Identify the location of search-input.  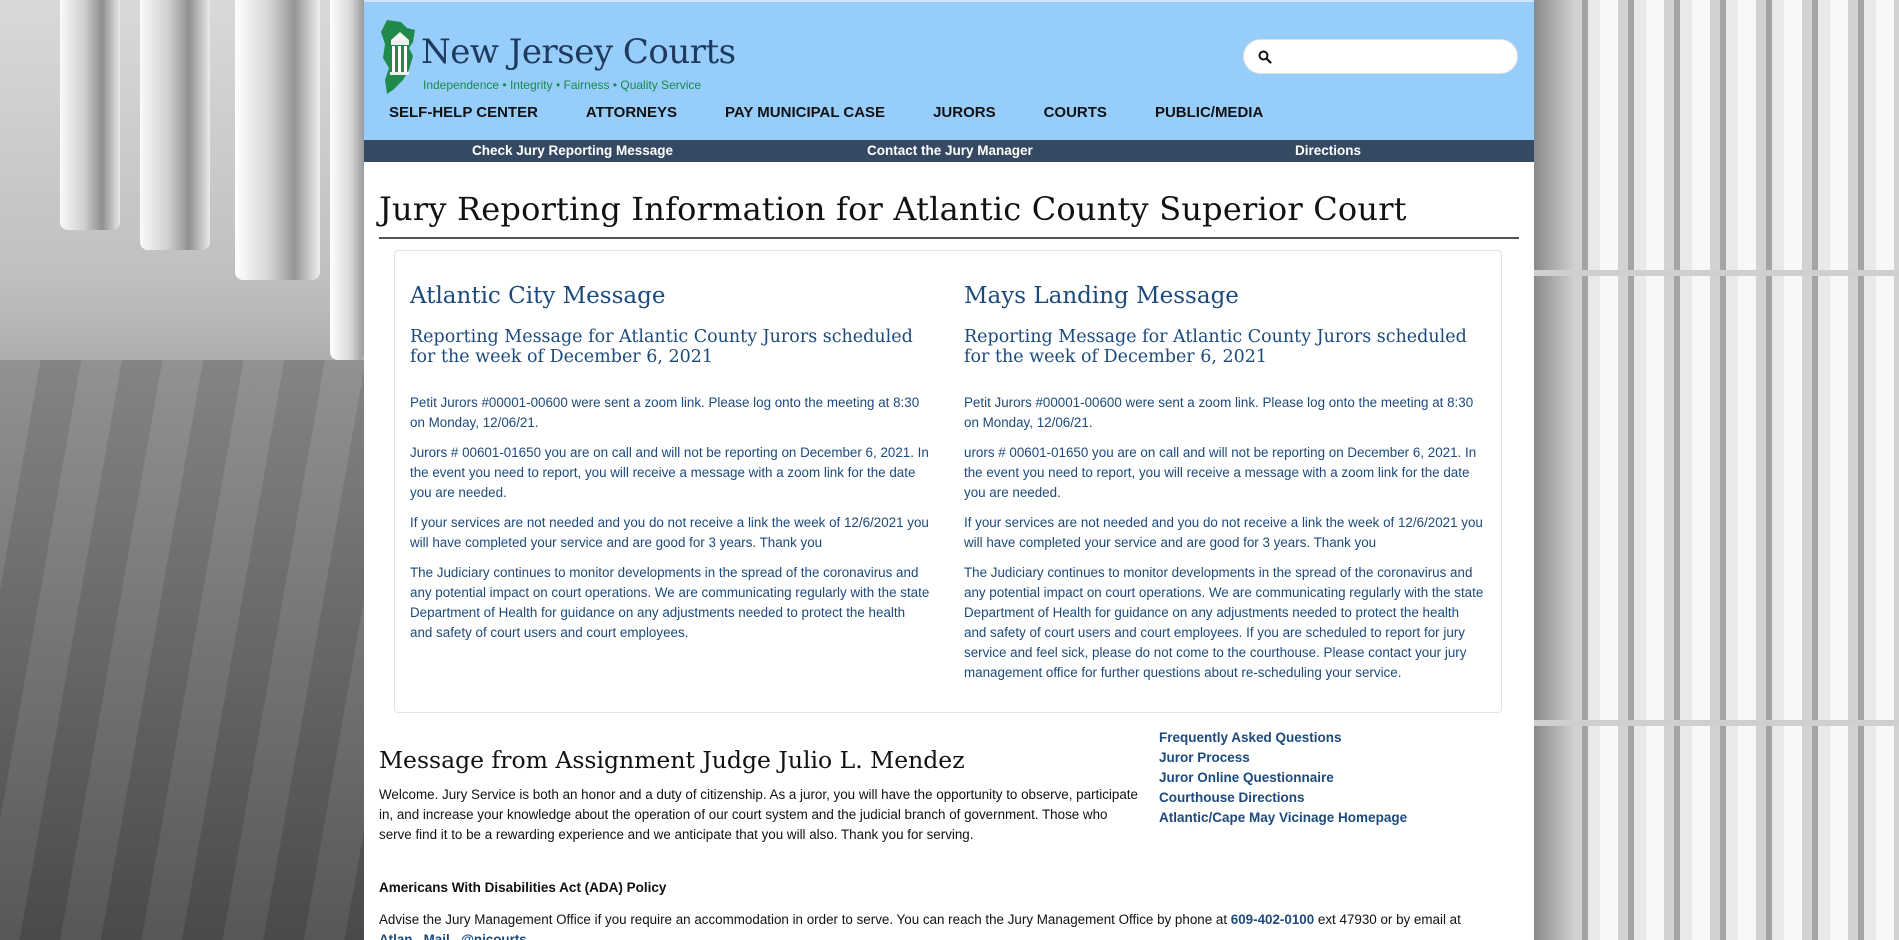
(1392, 58).